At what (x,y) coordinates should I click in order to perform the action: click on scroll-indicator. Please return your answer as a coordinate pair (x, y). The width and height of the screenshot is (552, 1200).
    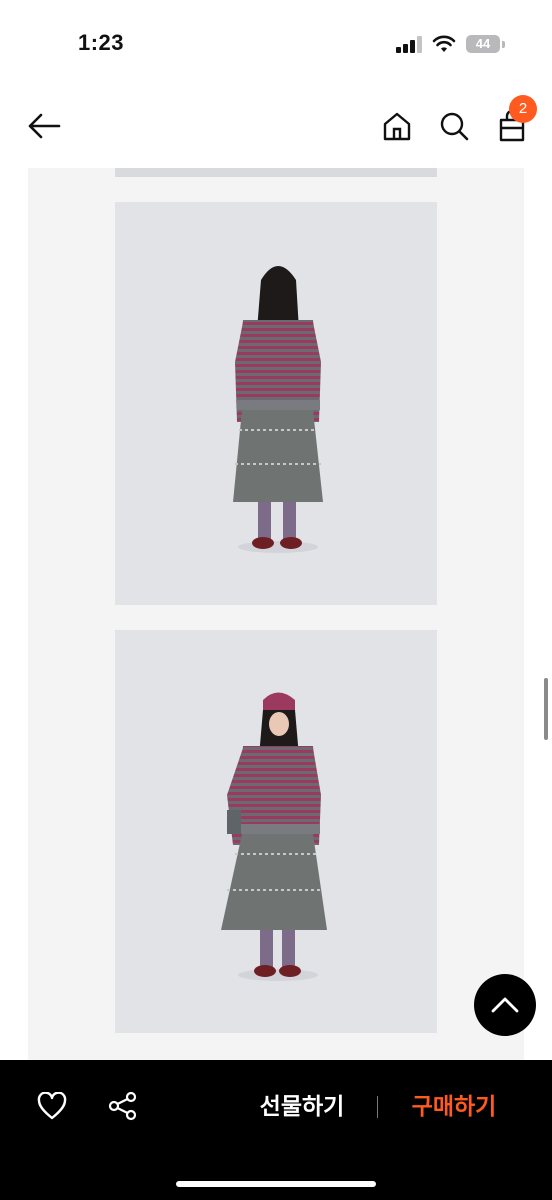
    Looking at the image, I should click on (546, 709).